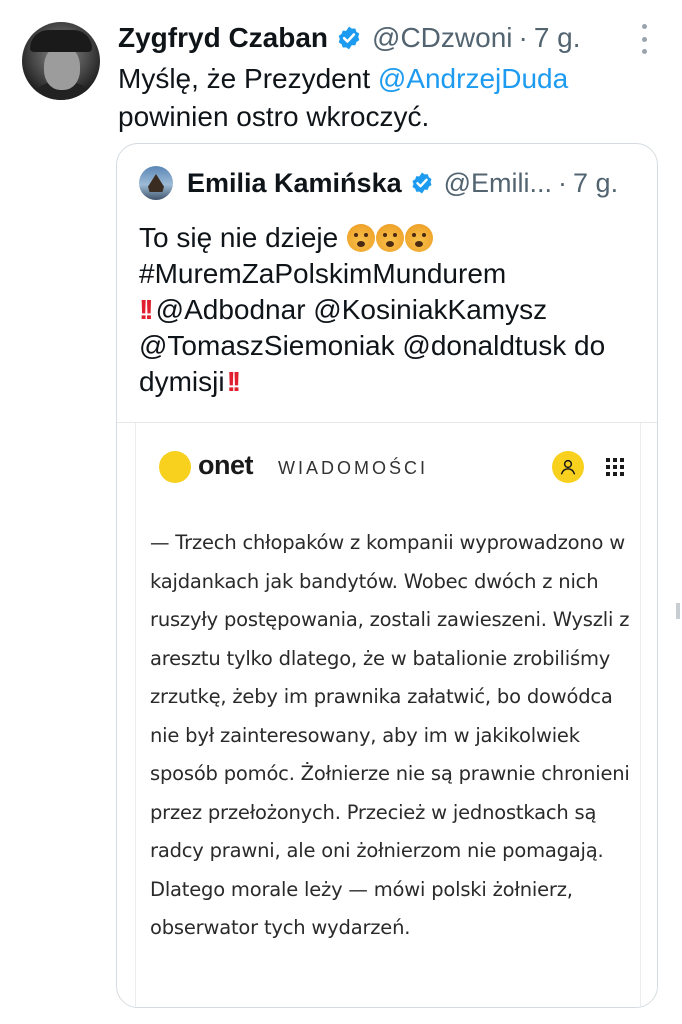 This screenshot has width=682, height=1024. What do you see at coordinates (596, 182) in the screenshot?
I see `quoted-tweet-time: 7 g.` at bounding box center [596, 182].